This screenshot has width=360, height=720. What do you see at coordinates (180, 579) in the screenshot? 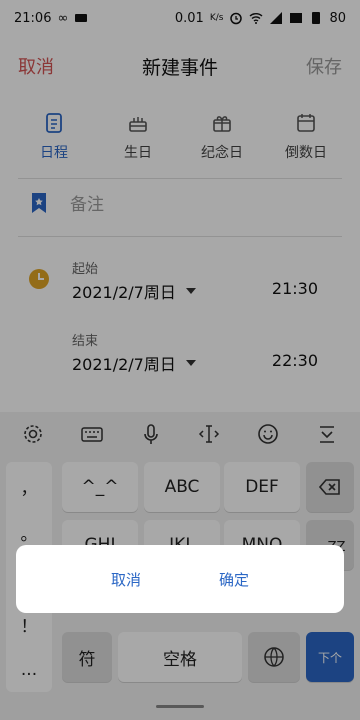
I see `confirm-dialog: 取消 确定` at bounding box center [180, 579].